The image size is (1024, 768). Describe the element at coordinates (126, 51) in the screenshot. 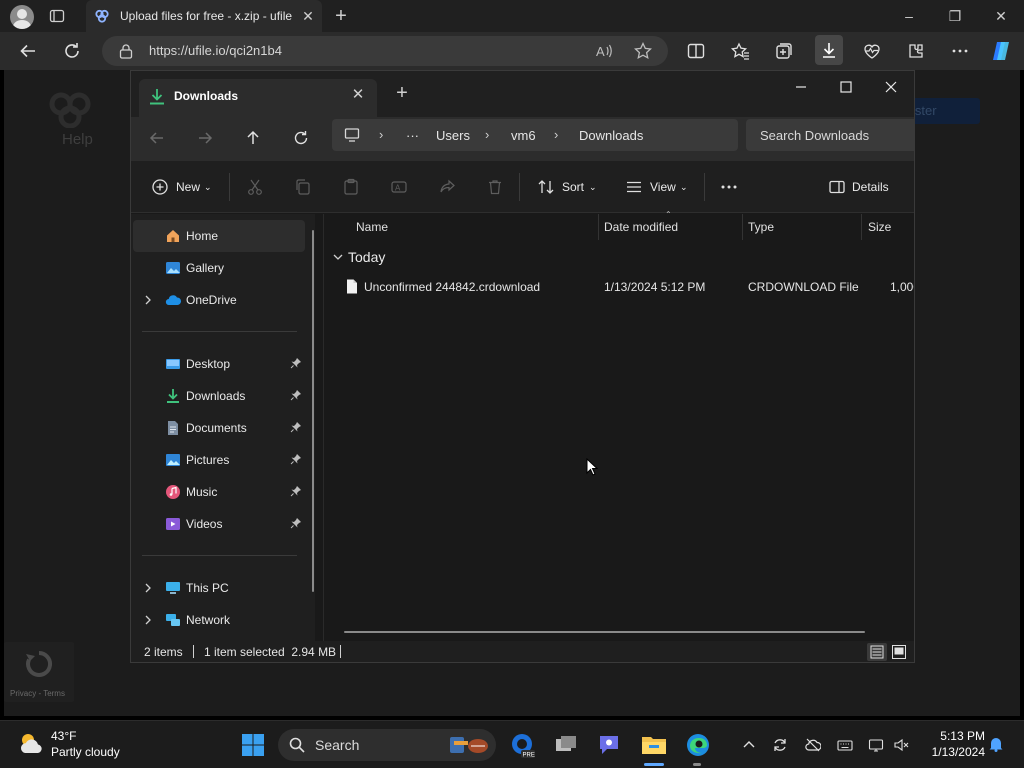

I see `lock-icon` at that location.